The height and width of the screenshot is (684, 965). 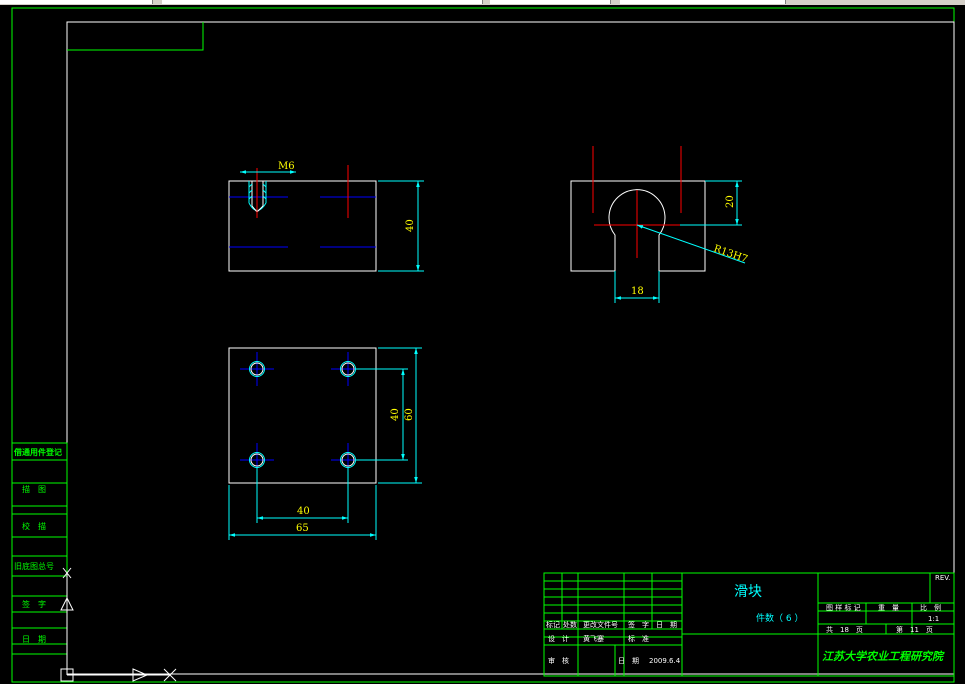 I want to click on change-doc-header: 更改文件号, so click(x=600, y=624).